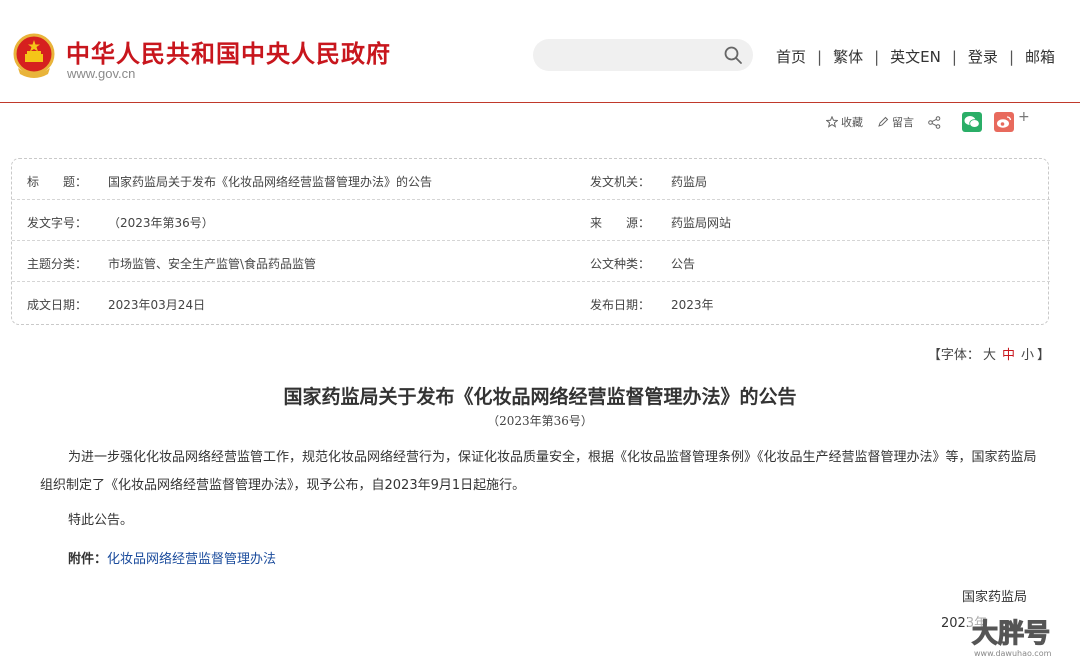 This screenshot has width=1080, height=671. I want to click on top-navigation: 首页 | 繁体 | 英文EN | 登录 | 邮箱, so click(915, 56).